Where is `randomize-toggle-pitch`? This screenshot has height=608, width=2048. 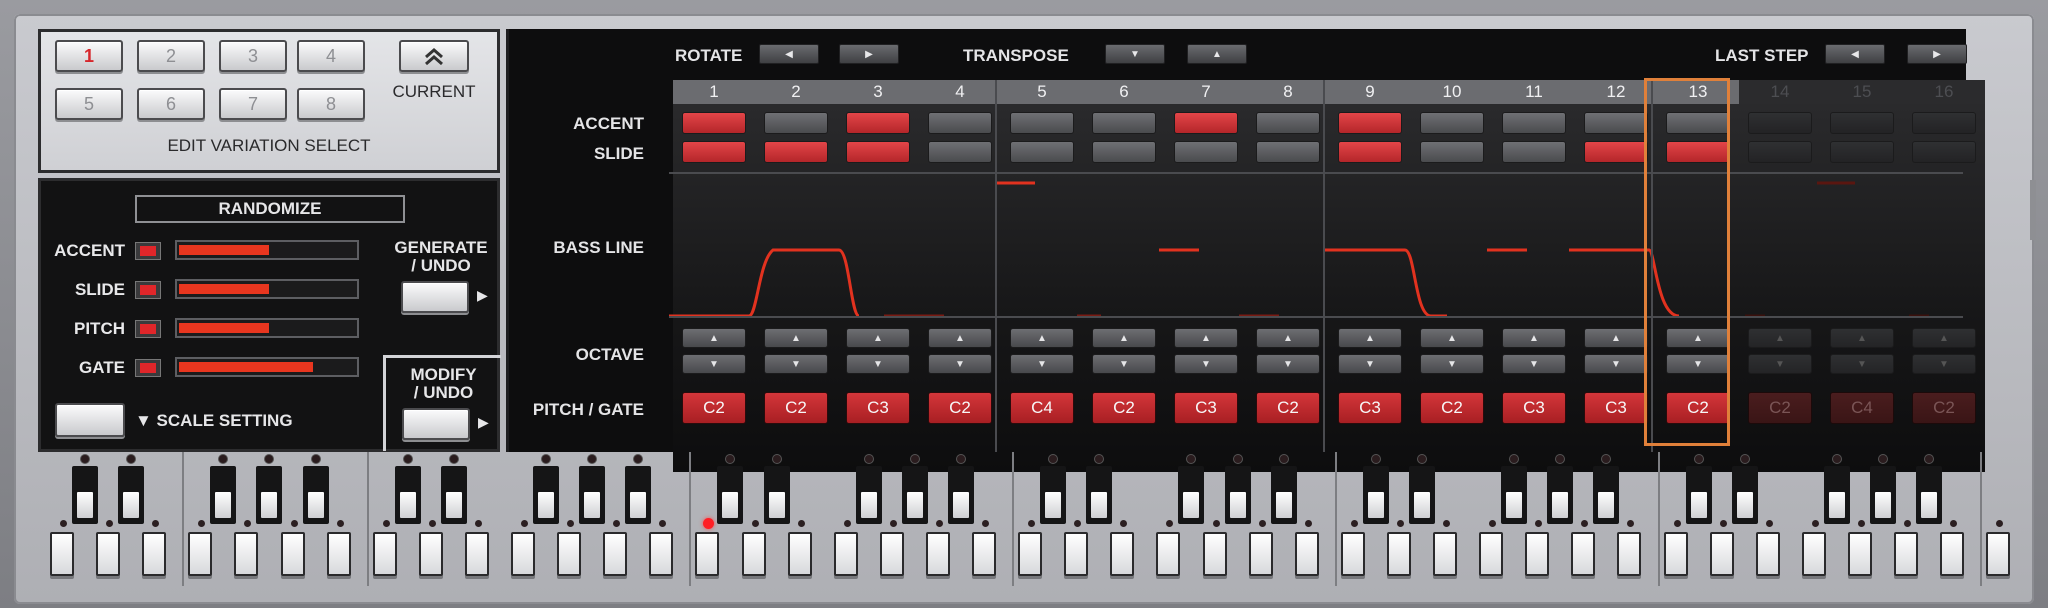 randomize-toggle-pitch is located at coordinates (148, 329).